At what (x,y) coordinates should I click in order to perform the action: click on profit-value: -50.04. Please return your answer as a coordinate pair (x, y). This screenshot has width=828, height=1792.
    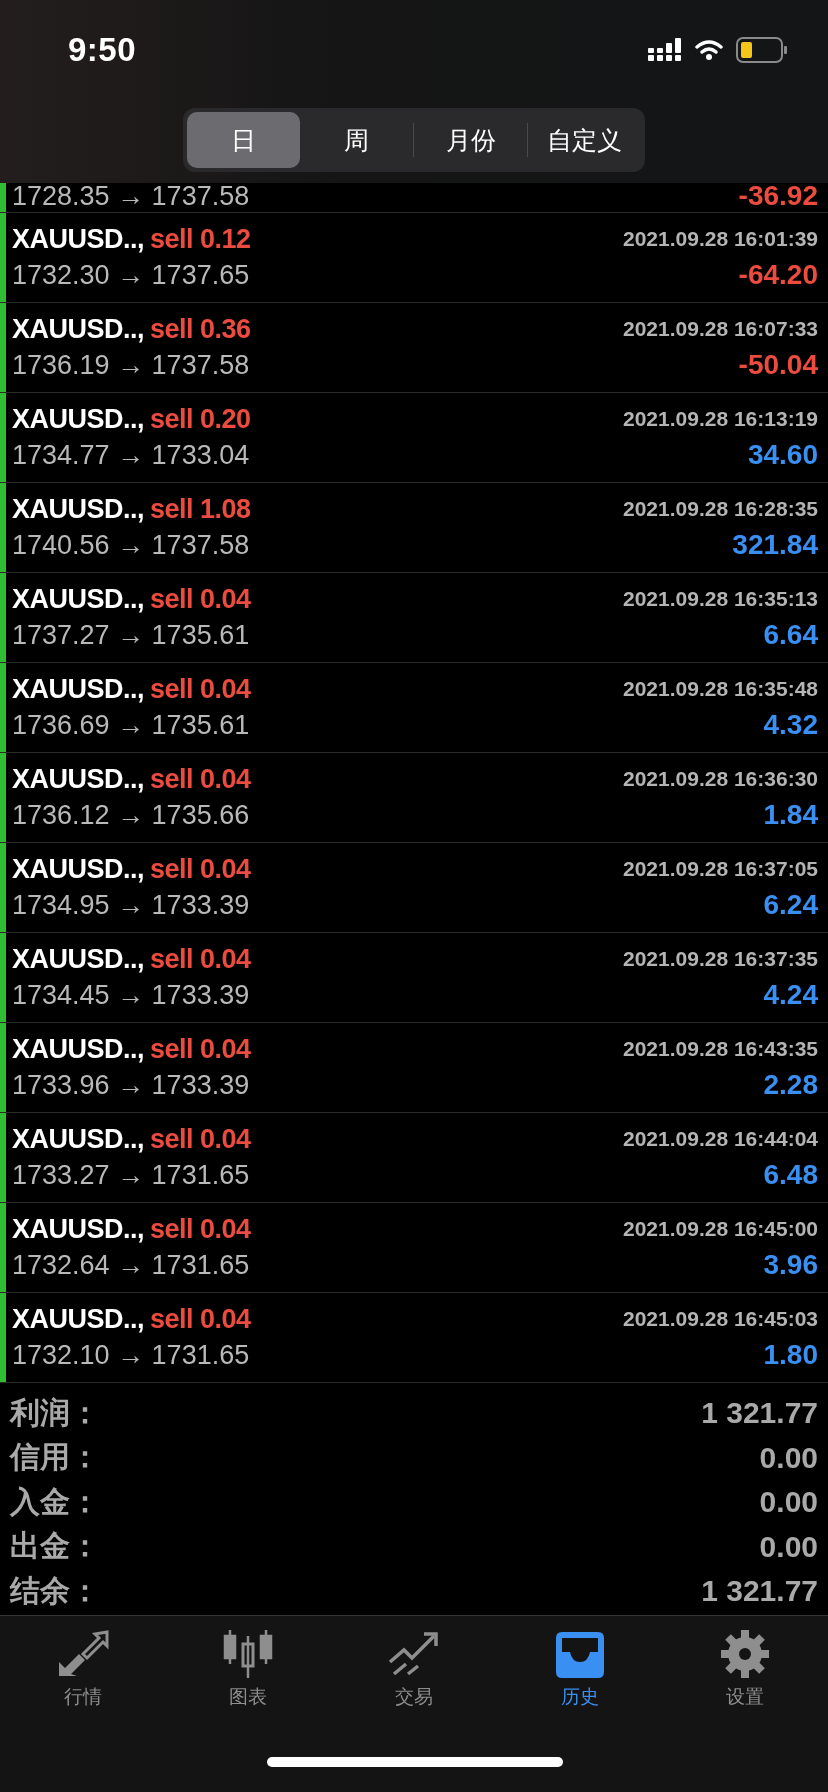
    Looking at the image, I should click on (778, 365).